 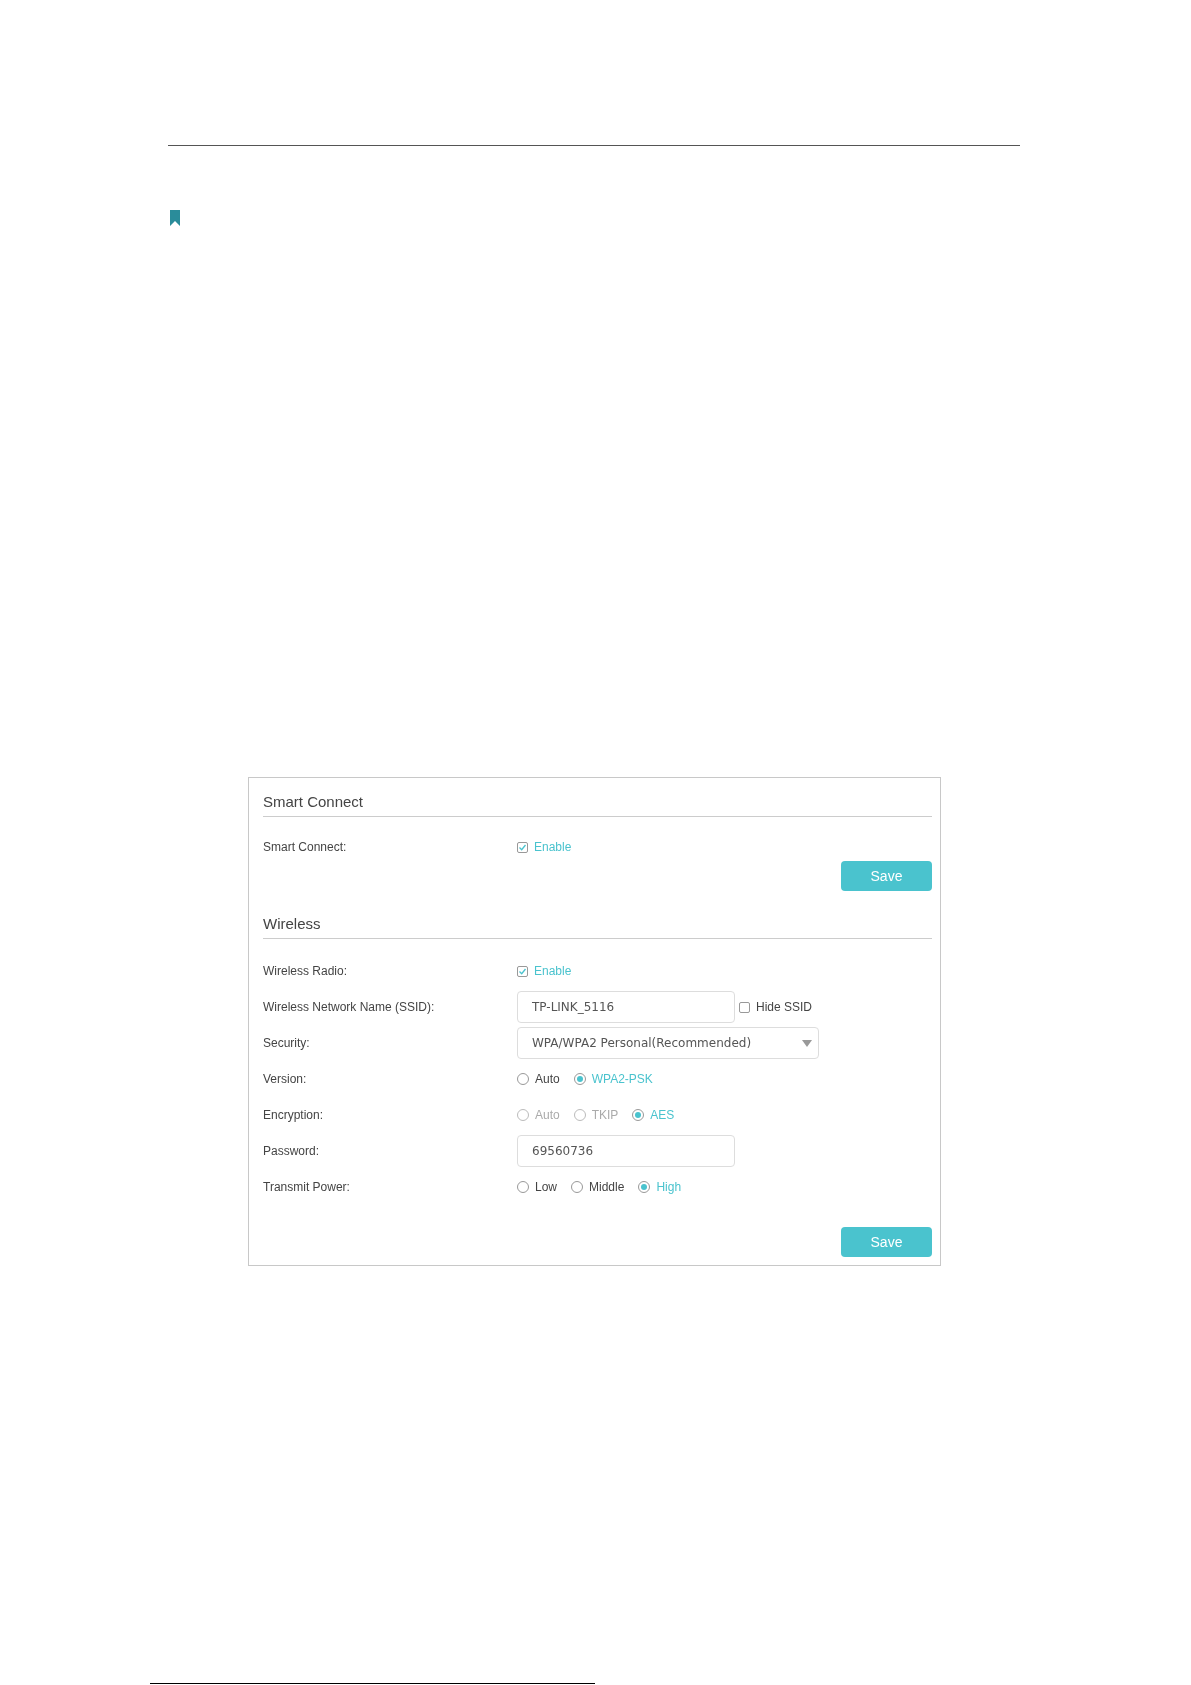 I want to click on checkbox-label: Hide SSID, so click(x=784, y=1007).